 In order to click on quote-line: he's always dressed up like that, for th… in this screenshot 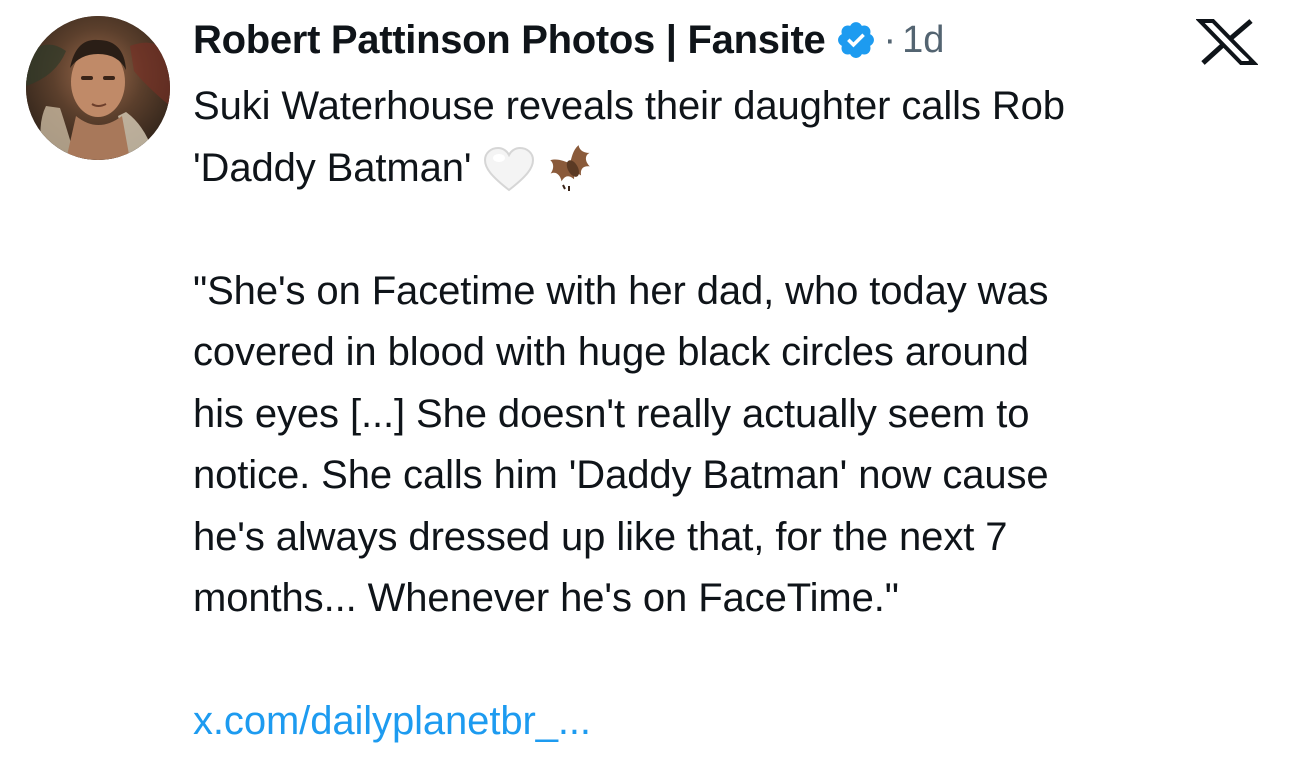, I will do `click(600, 536)`.